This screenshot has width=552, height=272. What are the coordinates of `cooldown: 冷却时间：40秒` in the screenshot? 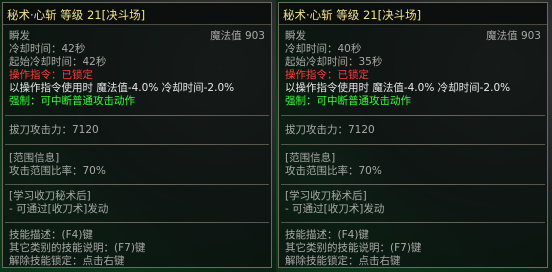 It's located at (323, 49).